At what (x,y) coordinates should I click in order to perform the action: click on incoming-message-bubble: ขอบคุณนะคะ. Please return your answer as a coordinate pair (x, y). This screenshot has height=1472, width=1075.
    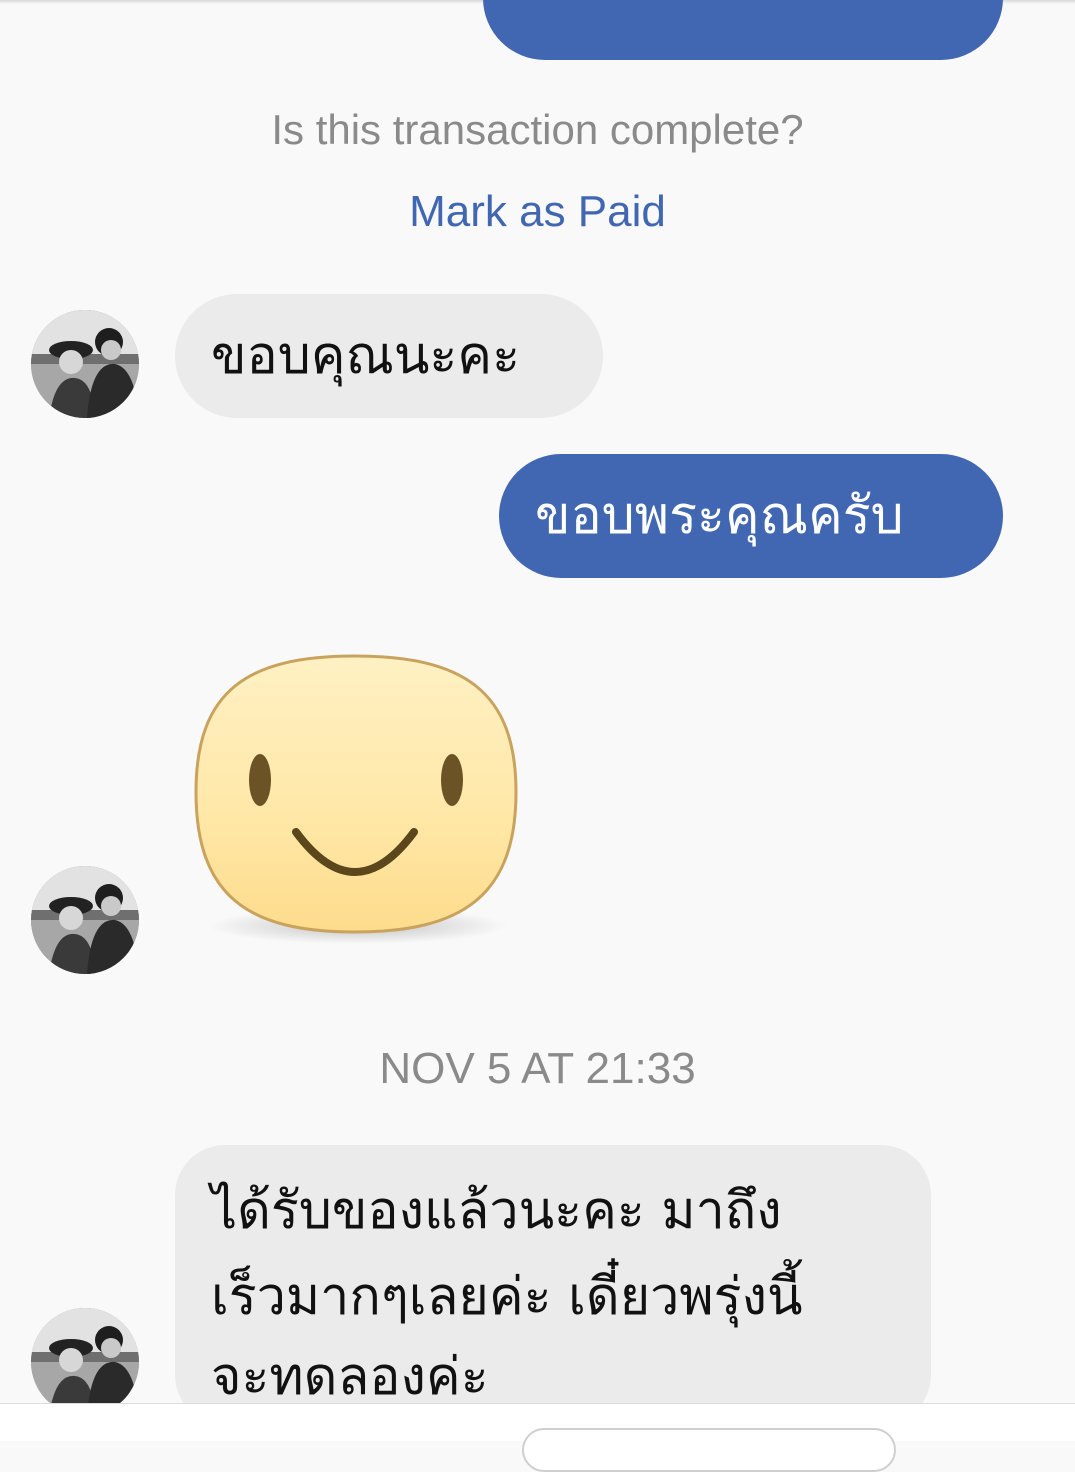
    Looking at the image, I should click on (389, 356).